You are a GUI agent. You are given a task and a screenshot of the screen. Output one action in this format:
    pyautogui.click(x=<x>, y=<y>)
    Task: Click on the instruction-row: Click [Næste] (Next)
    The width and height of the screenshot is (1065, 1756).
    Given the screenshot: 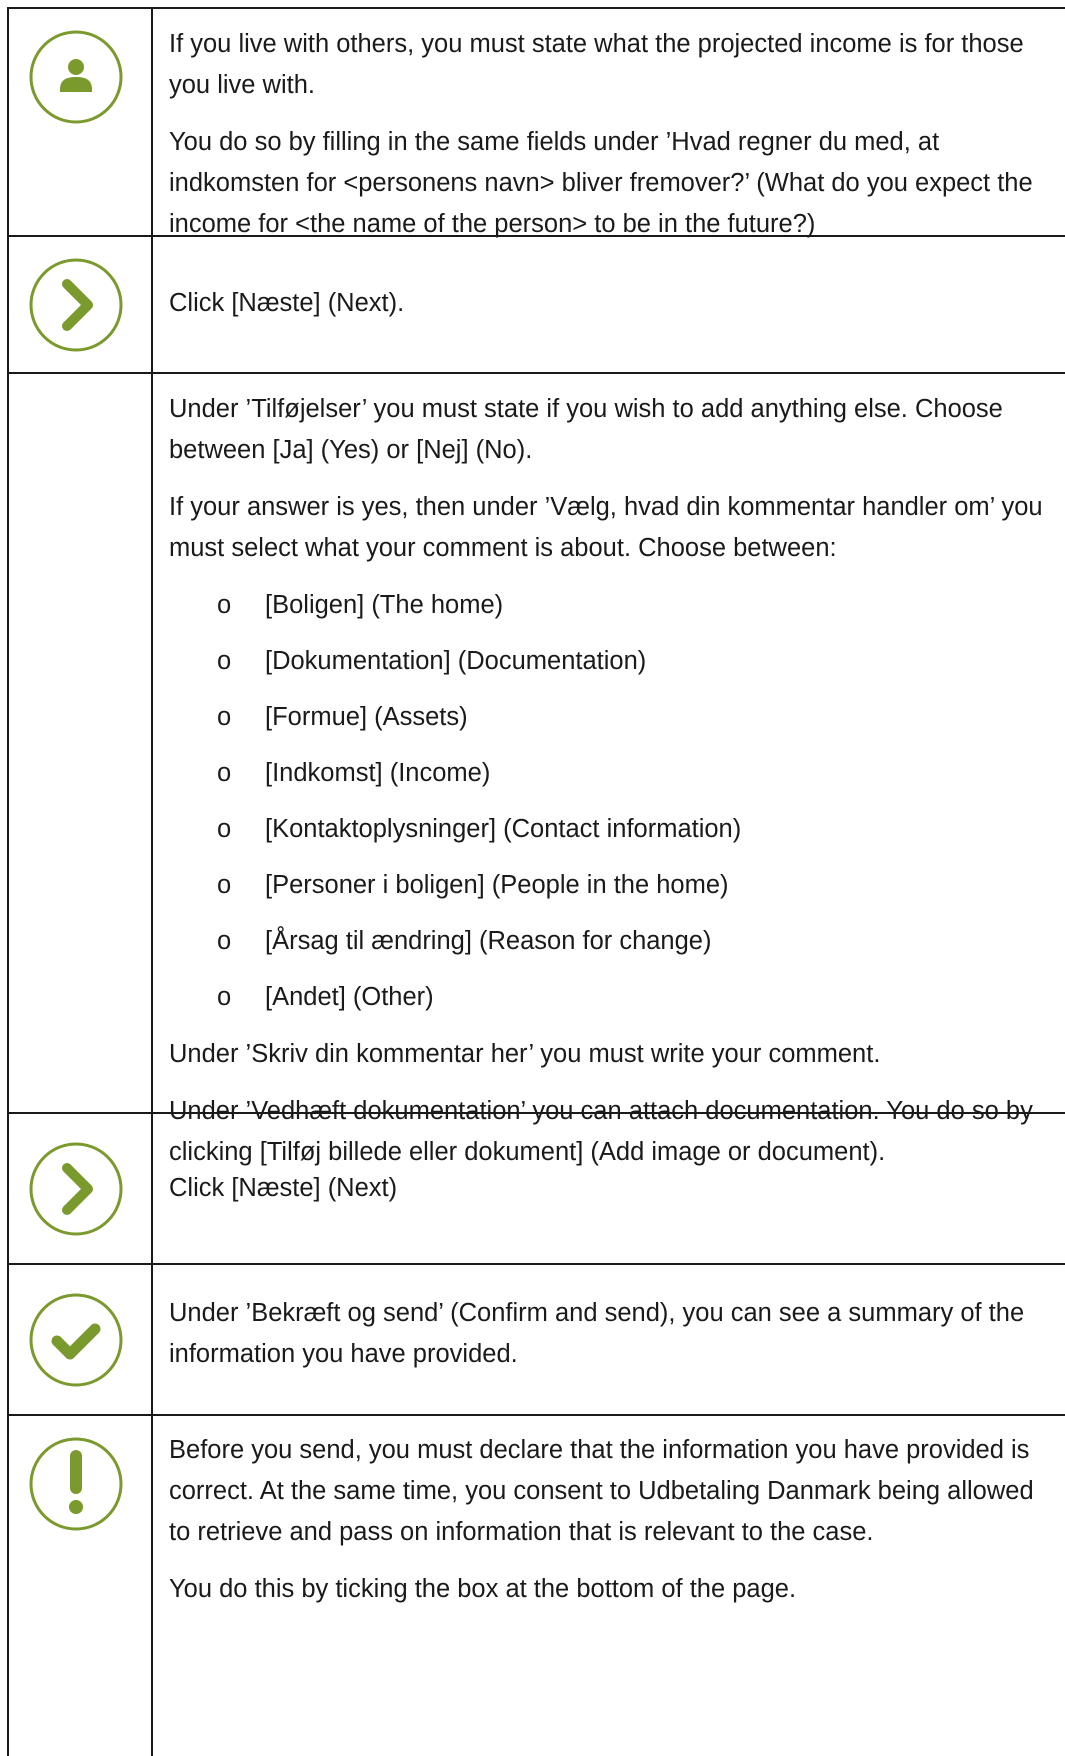 What is the action you would take?
    pyautogui.click(x=536, y=1187)
    